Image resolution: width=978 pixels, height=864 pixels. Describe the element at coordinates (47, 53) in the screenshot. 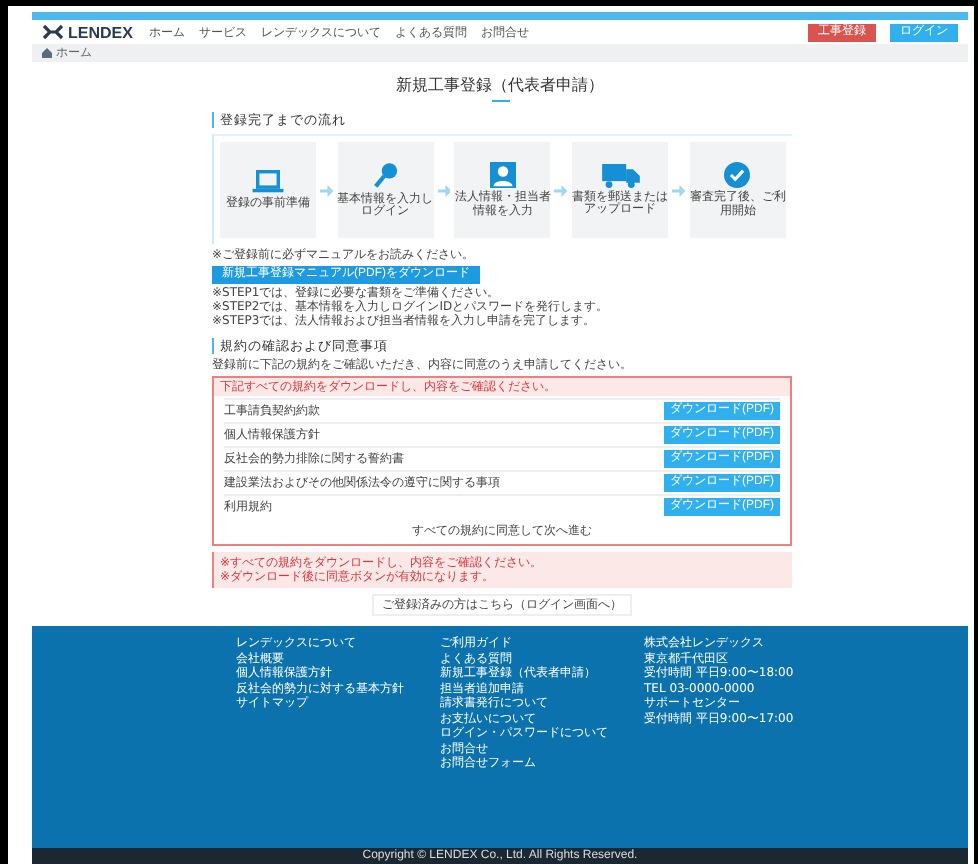

I see `home-icon` at that location.